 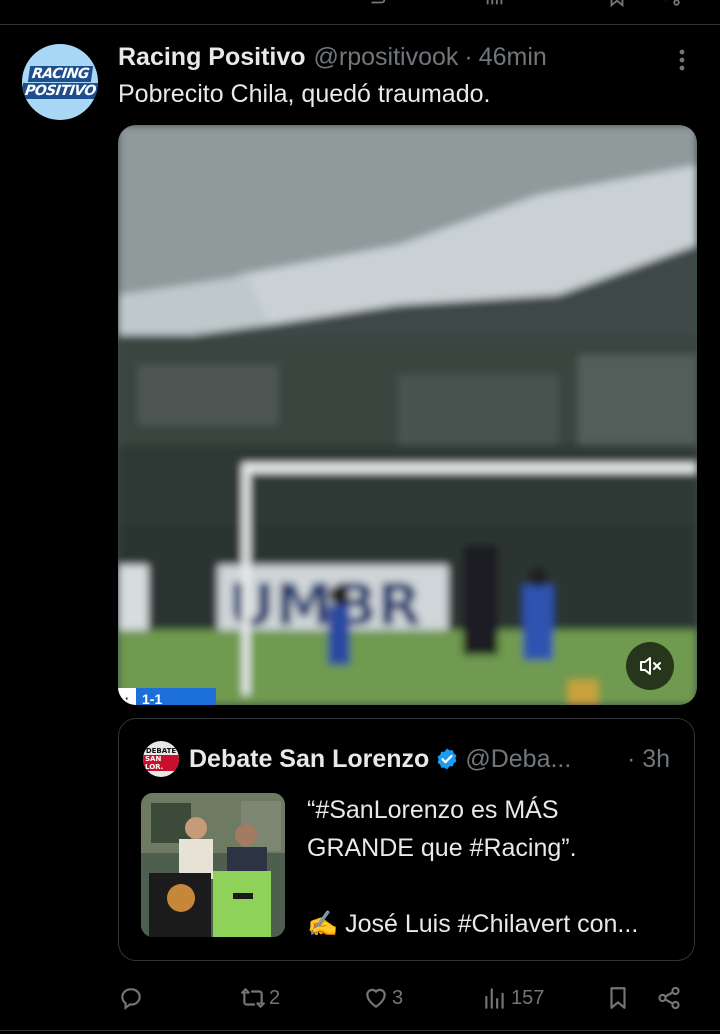 I want to click on score-badge-logo: ·, so click(x=127, y=696).